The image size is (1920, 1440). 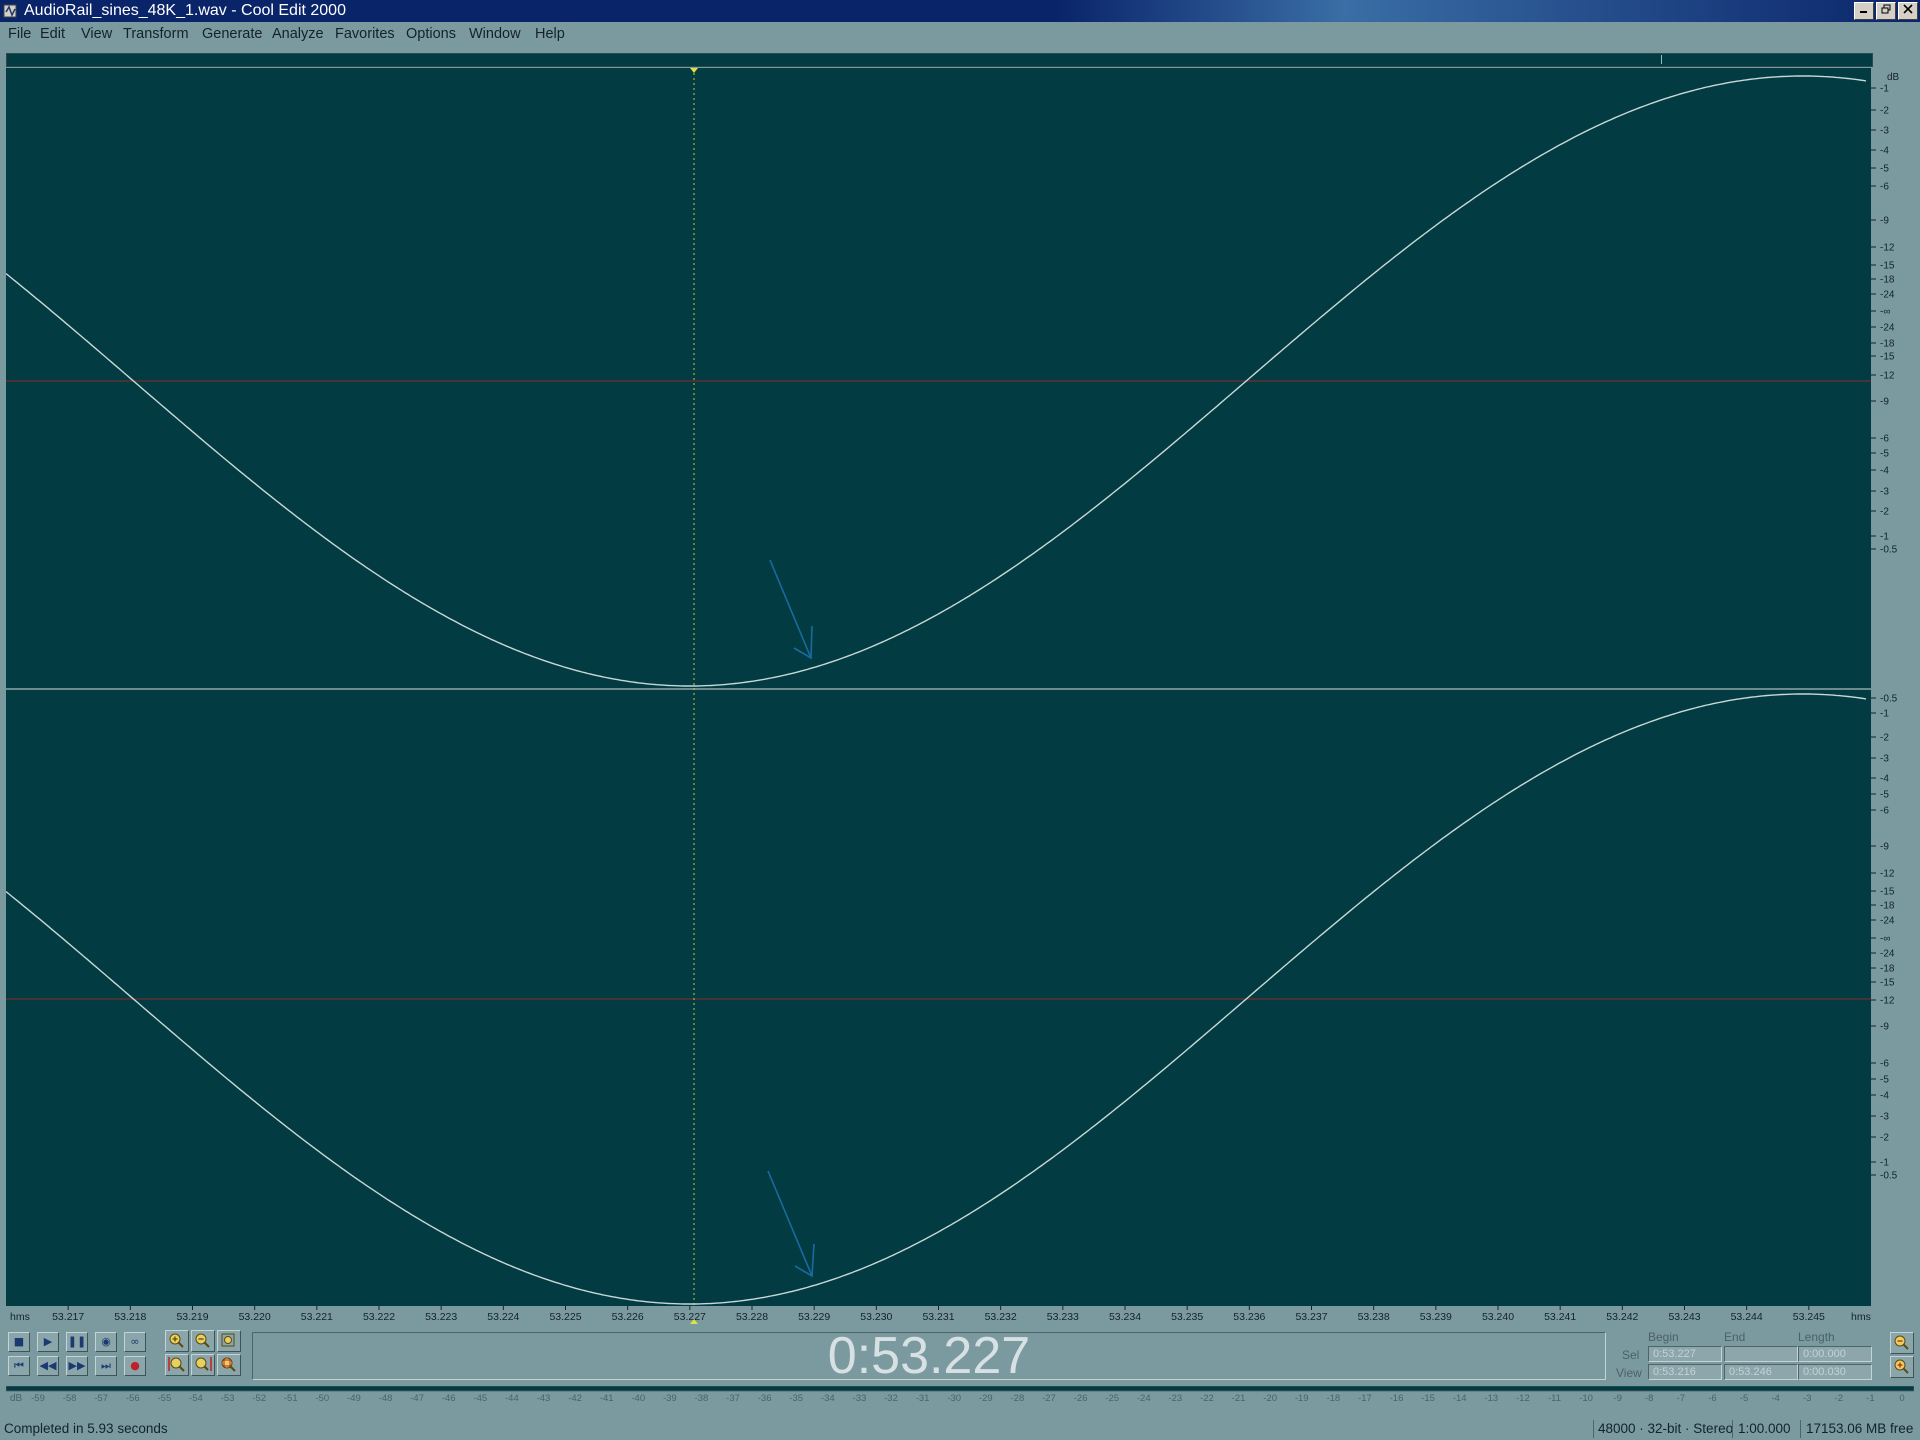 What do you see at coordinates (68, 1317) in the screenshot?
I see `ruler-tick-label: 53.217` at bounding box center [68, 1317].